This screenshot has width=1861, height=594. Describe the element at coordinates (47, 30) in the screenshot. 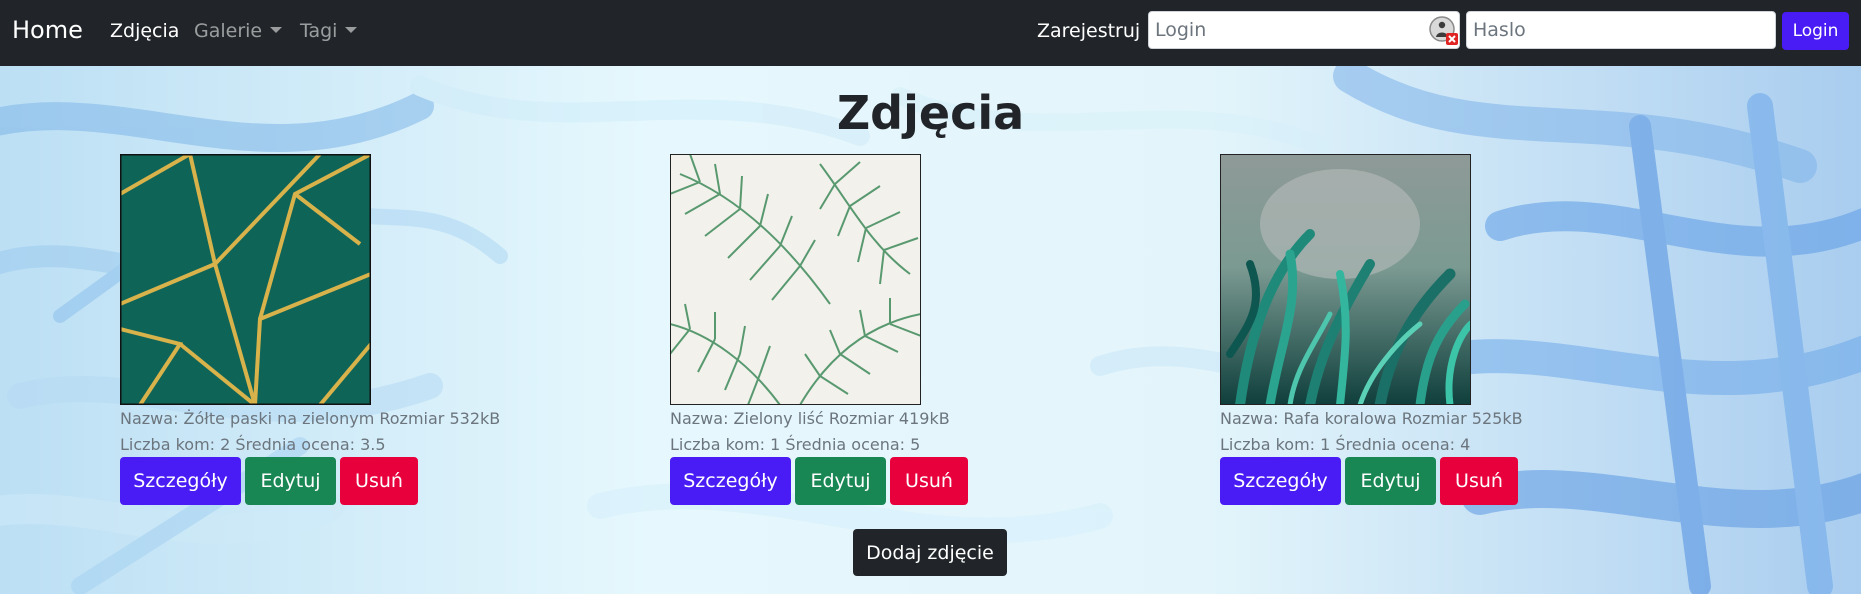

I see `navbar-brand-home: Home` at that location.